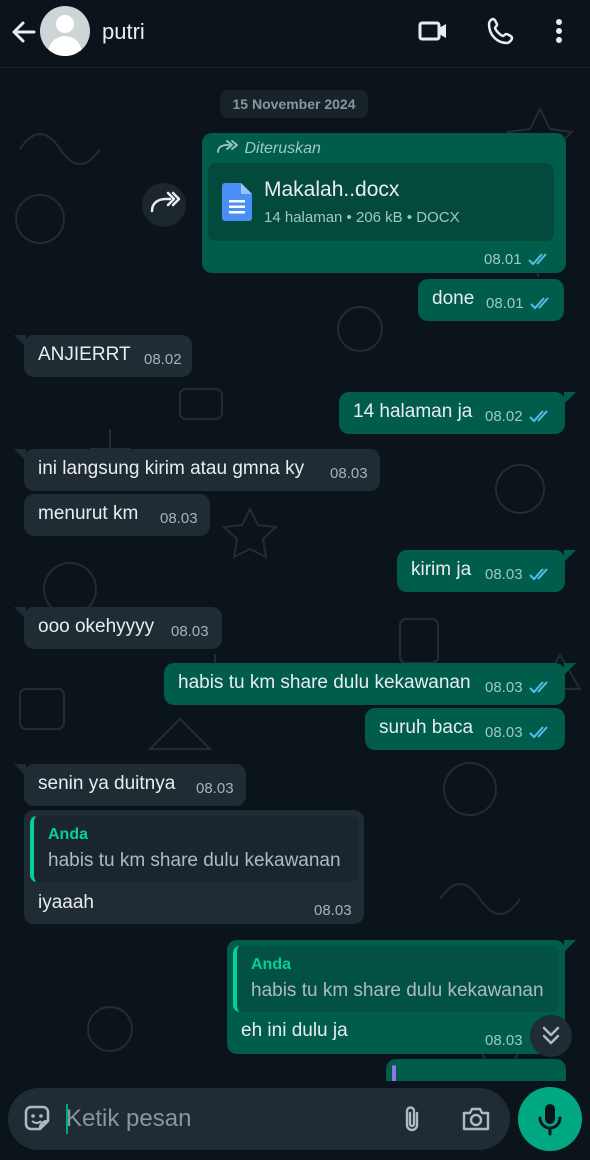 The image size is (590, 1160). Describe the element at coordinates (324, 682) in the screenshot. I see `message-text: habis tu km share dulu kekawanan` at that location.